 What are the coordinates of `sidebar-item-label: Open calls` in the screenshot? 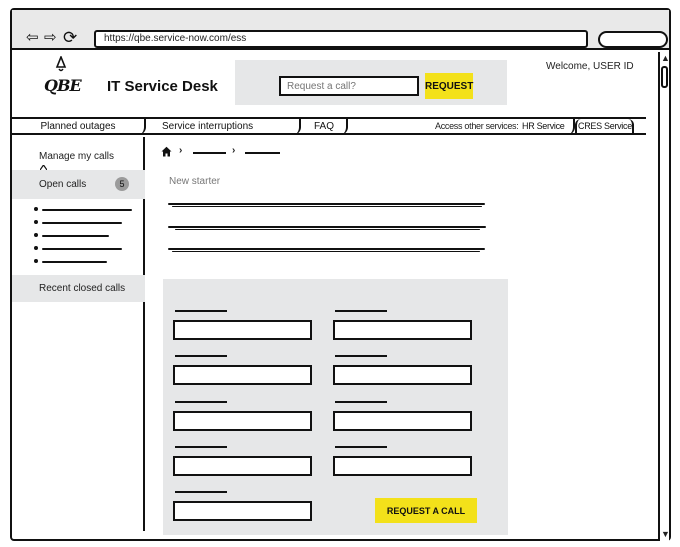 It's located at (63, 184).